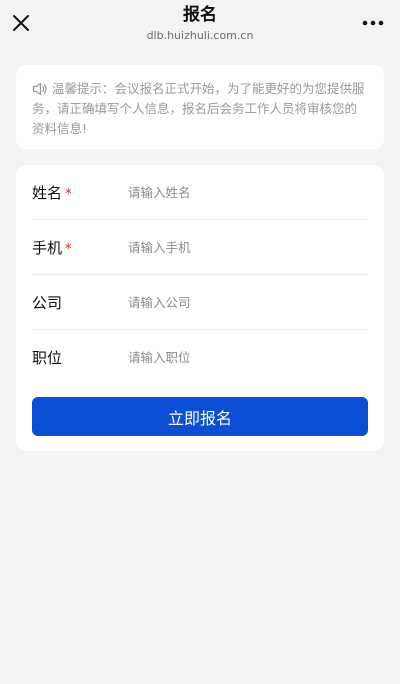 This screenshot has width=400, height=684. Describe the element at coordinates (80, 192) in the screenshot. I see `name-label: 姓名 *` at that location.